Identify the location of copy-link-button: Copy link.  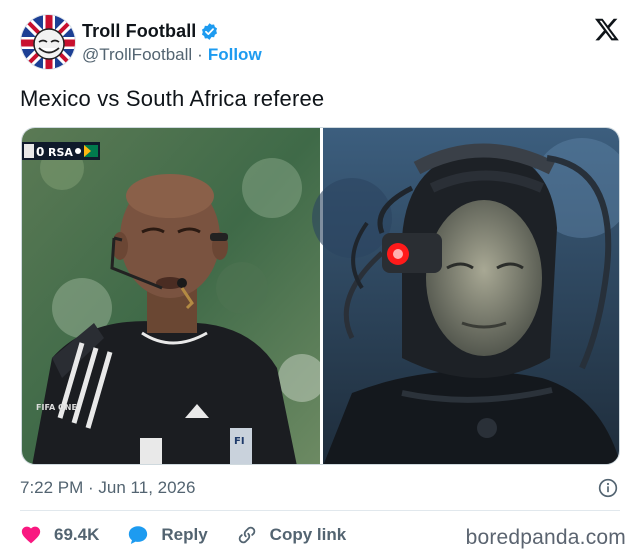
(291, 535).